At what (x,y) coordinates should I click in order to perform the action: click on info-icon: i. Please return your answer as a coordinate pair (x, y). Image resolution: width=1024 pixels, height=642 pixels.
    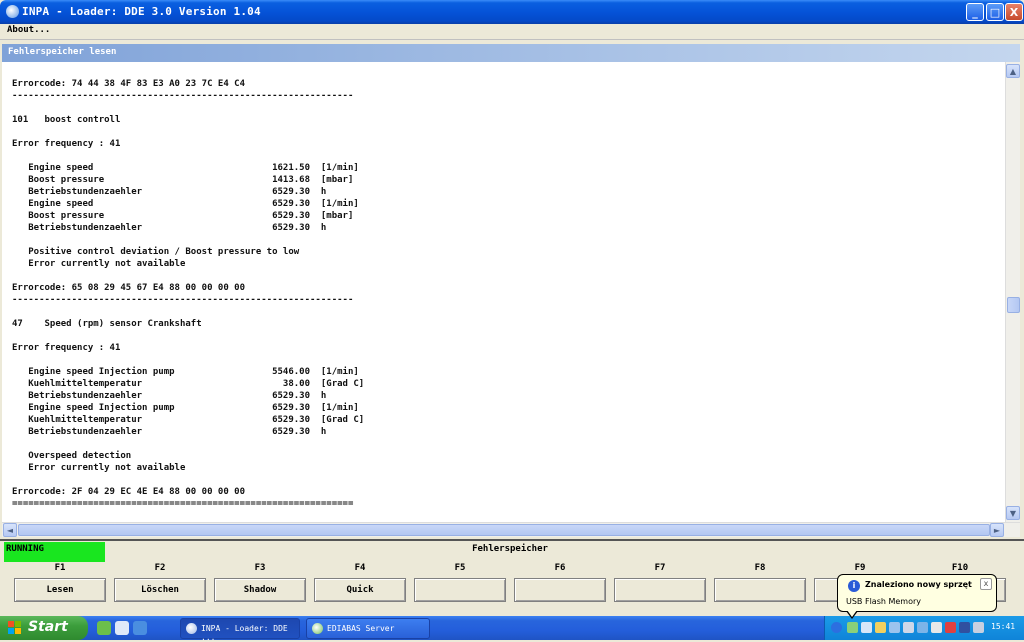
    Looking at the image, I should click on (854, 586).